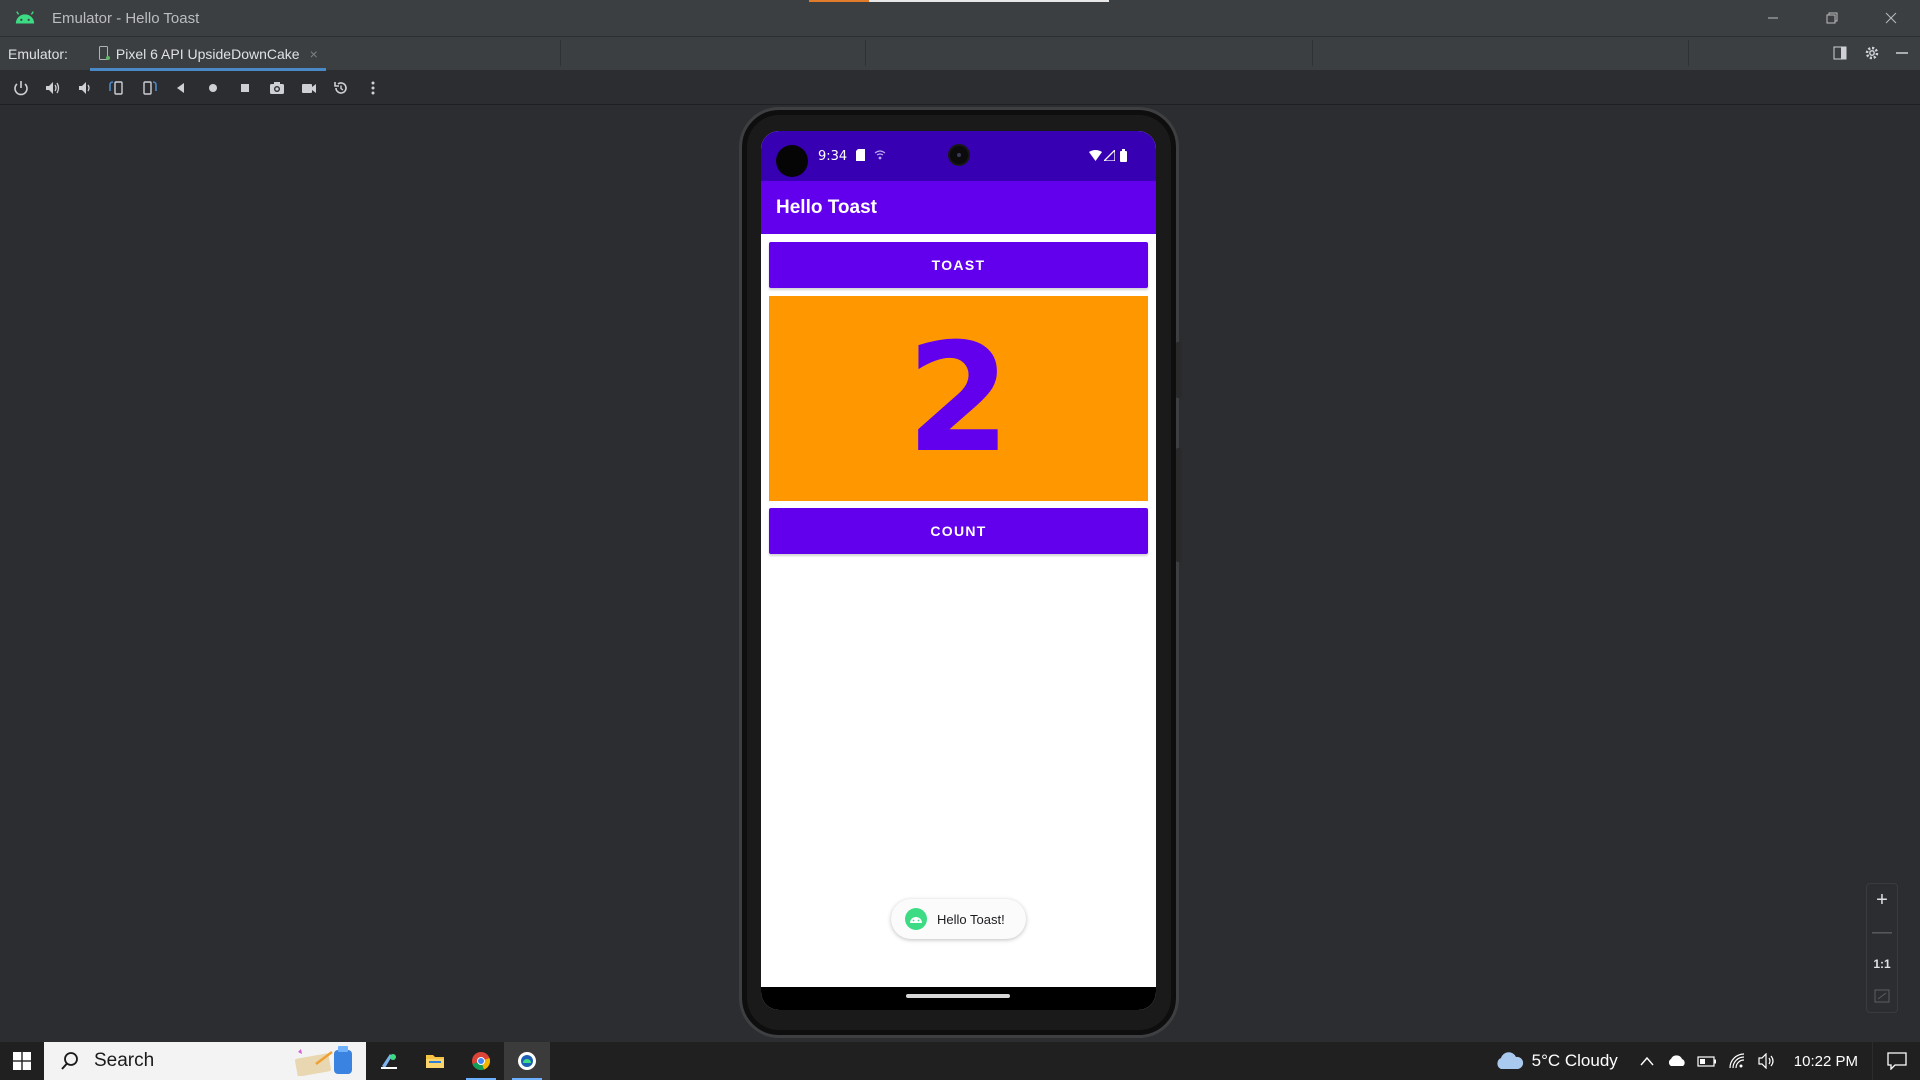 The image size is (1920, 1080). I want to click on home-icon, so click(213, 87).